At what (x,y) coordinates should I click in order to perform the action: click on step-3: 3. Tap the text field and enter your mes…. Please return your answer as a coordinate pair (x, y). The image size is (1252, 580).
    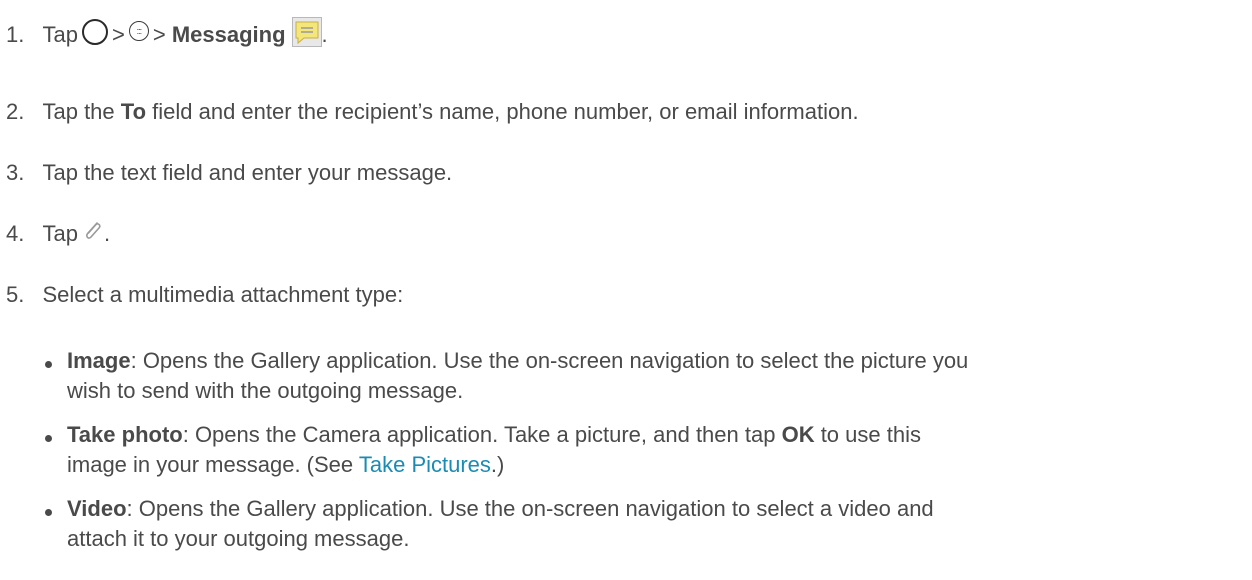
    Looking at the image, I should click on (229, 173).